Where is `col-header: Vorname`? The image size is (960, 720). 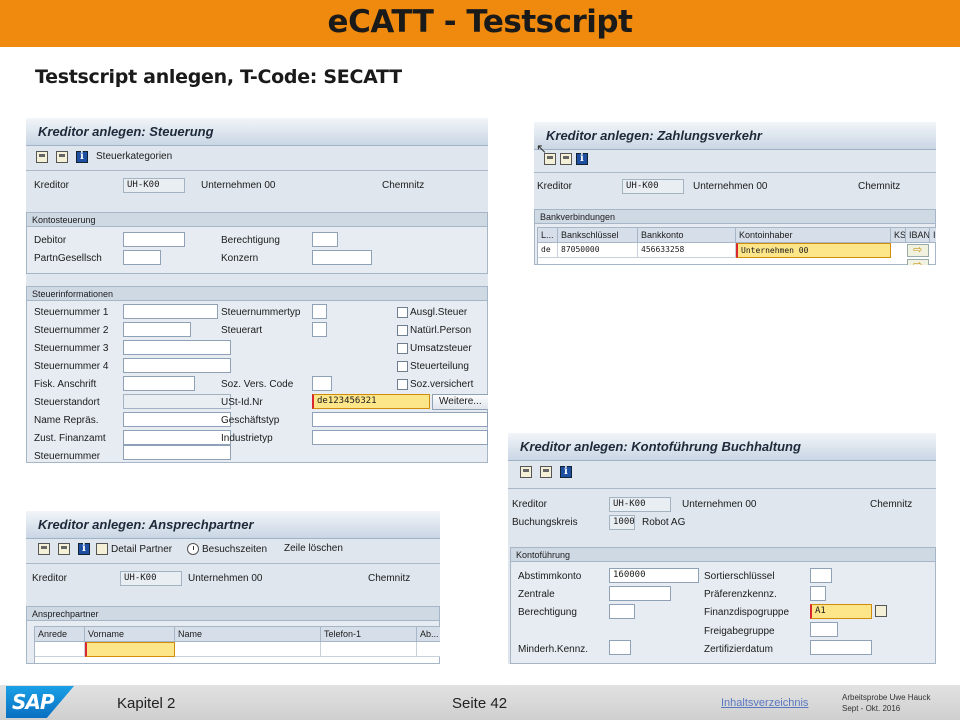 col-header: Vorname is located at coordinates (130, 634).